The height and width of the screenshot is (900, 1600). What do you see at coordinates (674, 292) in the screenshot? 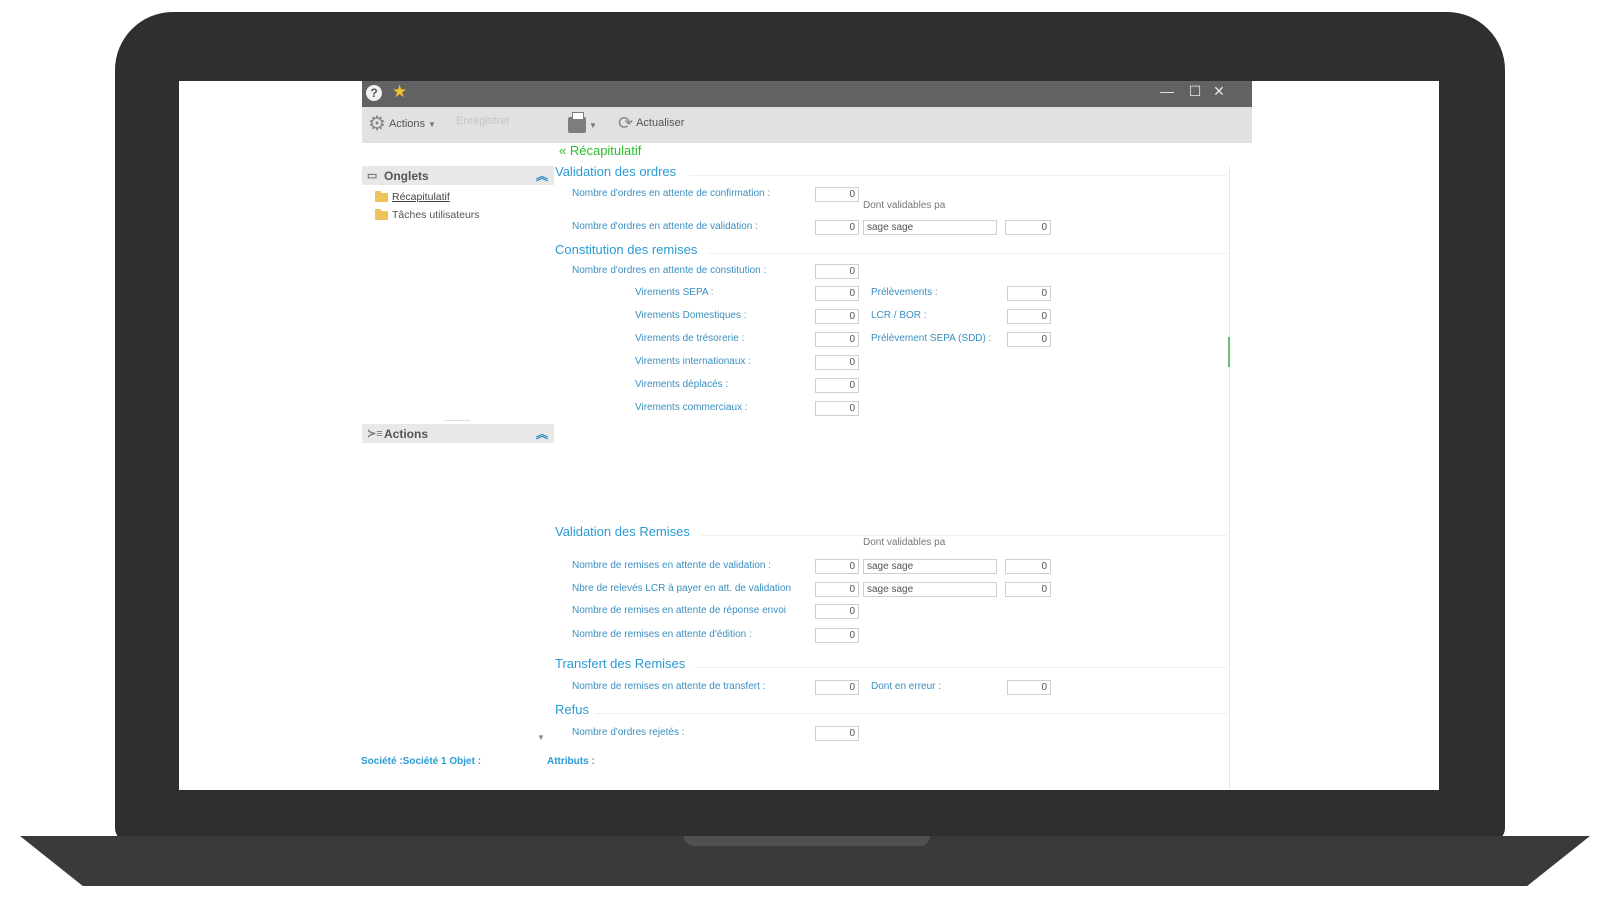
I see `sepa-transfers-label: Virements SEPA :` at bounding box center [674, 292].